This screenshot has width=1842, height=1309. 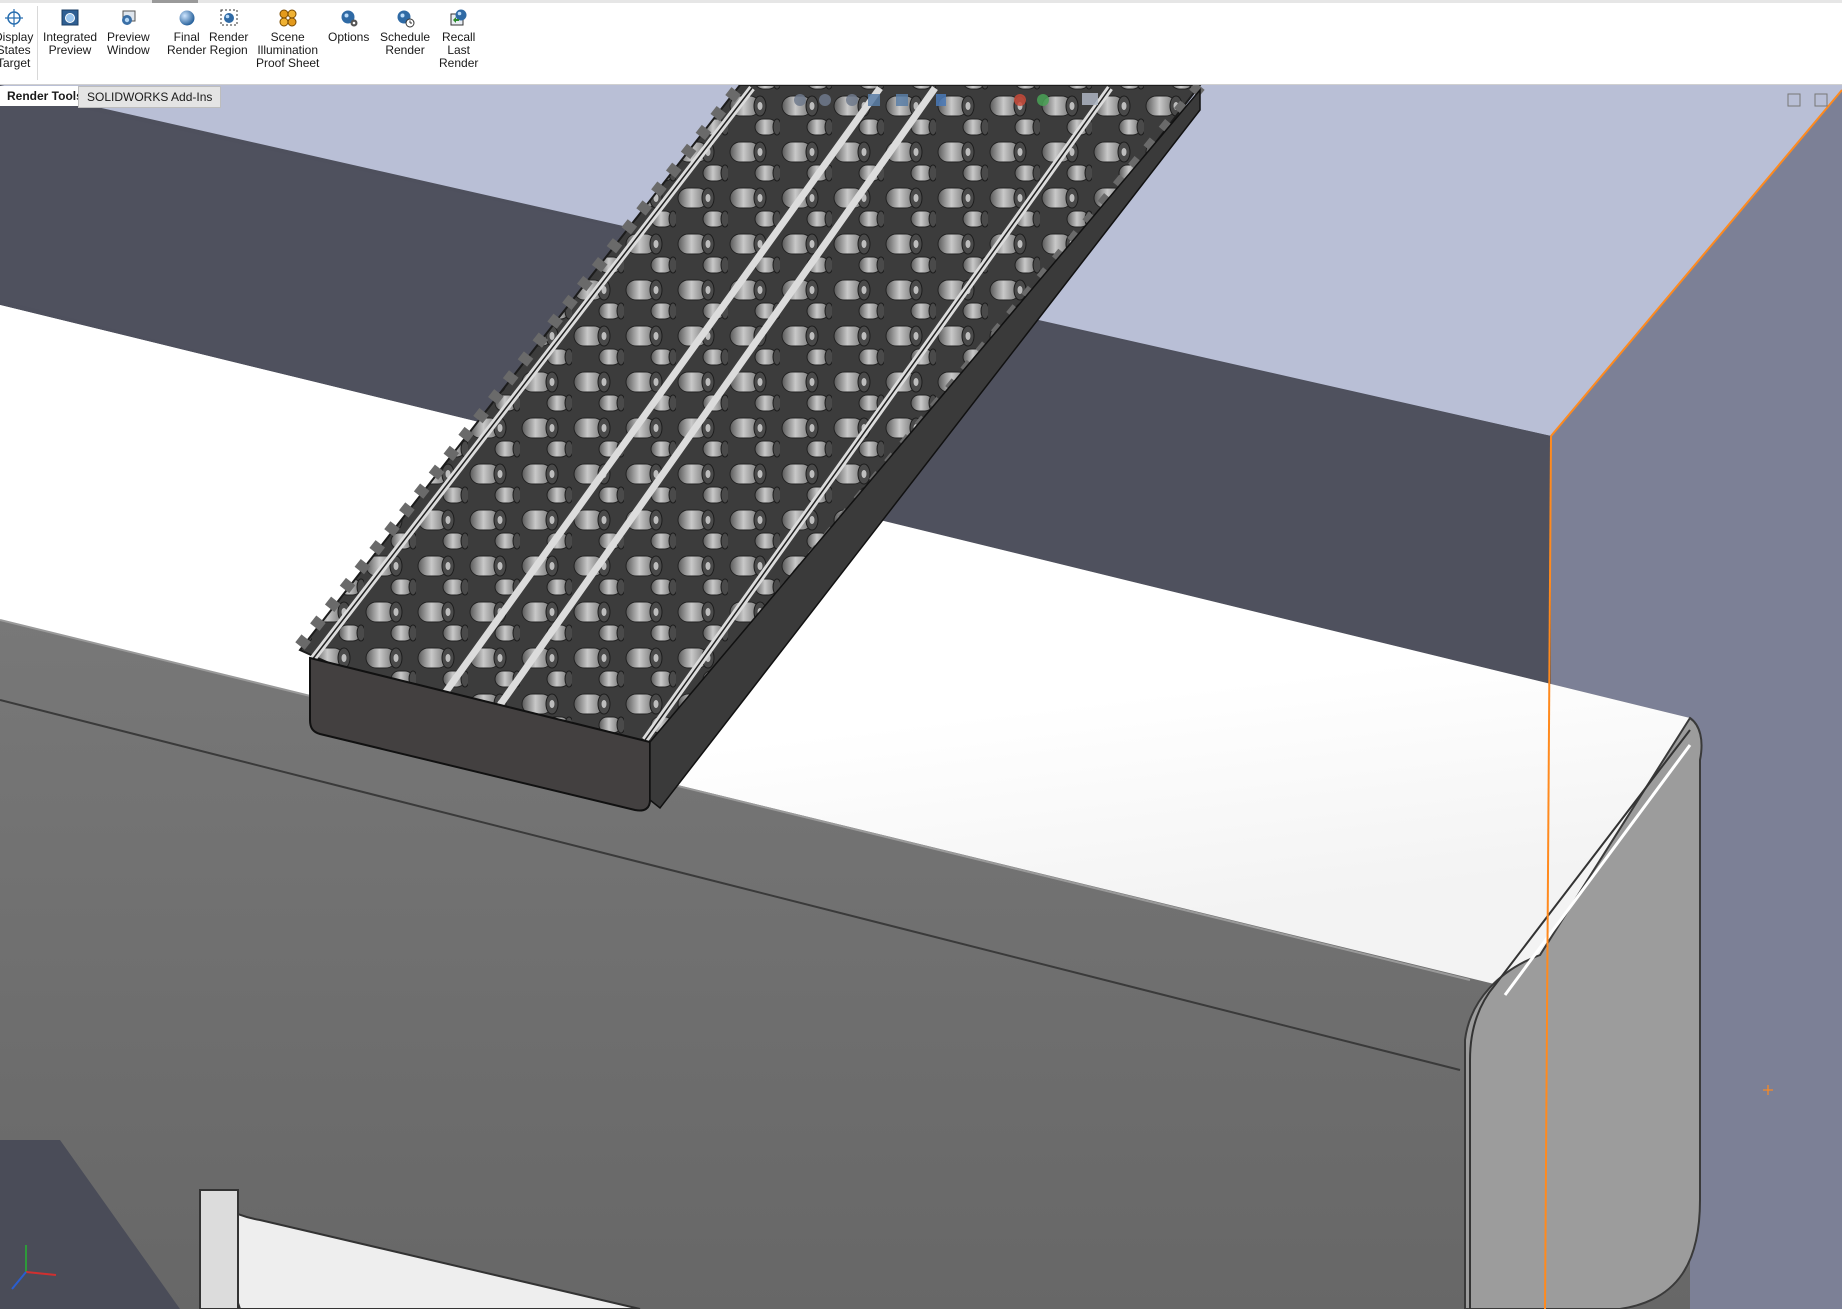 What do you see at coordinates (1020, 100) in the screenshot?
I see `edit-appearance-icon` at bounding box center [1020, 100].